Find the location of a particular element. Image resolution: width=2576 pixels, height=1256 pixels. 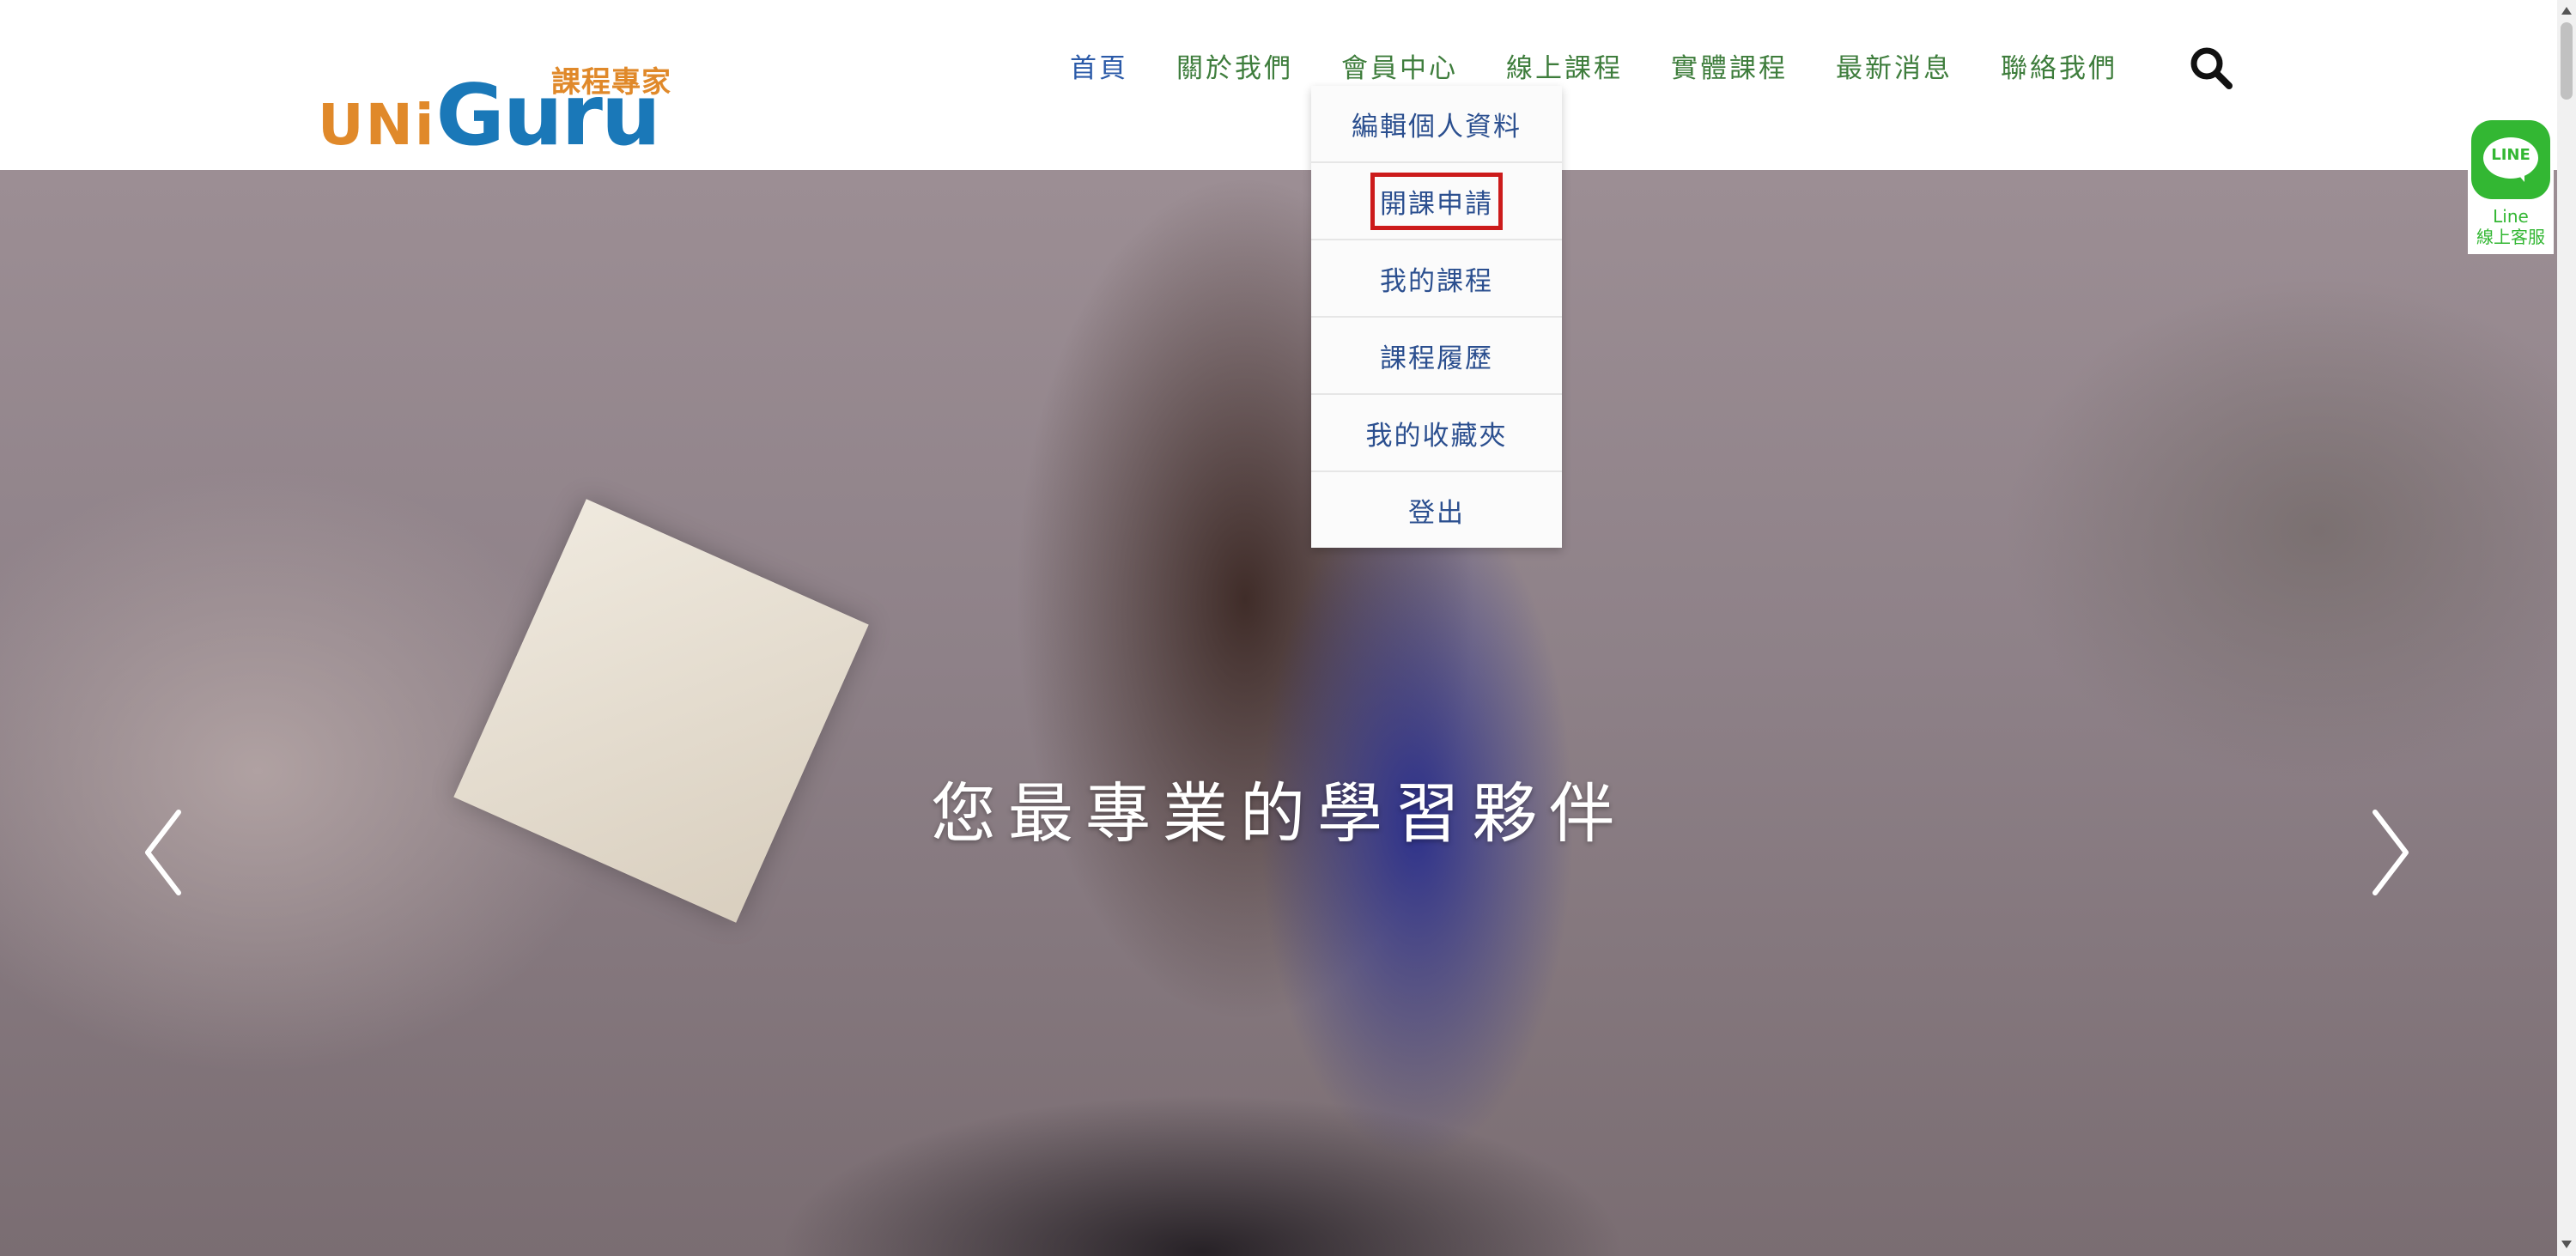

nav-home: 首頁 is located at coordinates (1099, 68).